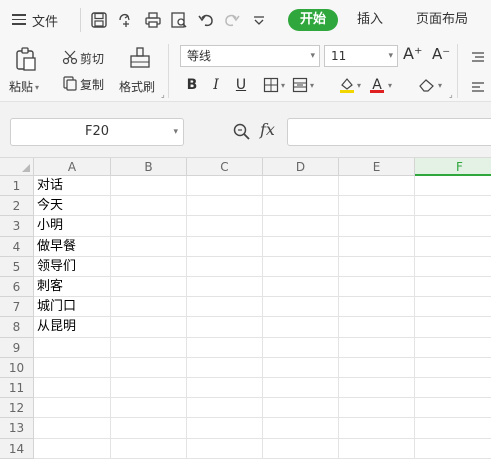 This screenshot has height=459, width=491. Describe the element at coordinates (271, 85) in the screenshot. I see `borders-icon` at that location.